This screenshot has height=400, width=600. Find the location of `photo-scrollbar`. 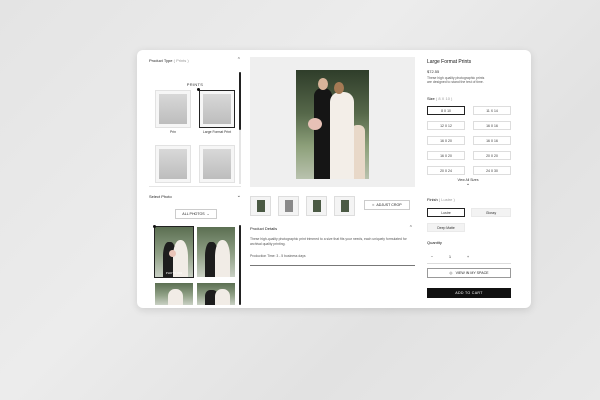

photo-scrollbar is located at coordinates (240, 265).